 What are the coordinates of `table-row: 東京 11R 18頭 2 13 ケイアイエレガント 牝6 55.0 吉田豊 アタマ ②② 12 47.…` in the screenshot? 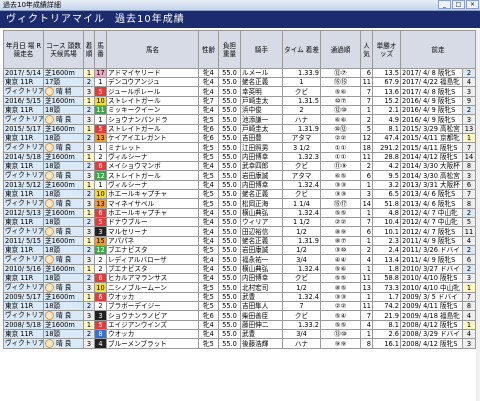 It's located at (239, 138).